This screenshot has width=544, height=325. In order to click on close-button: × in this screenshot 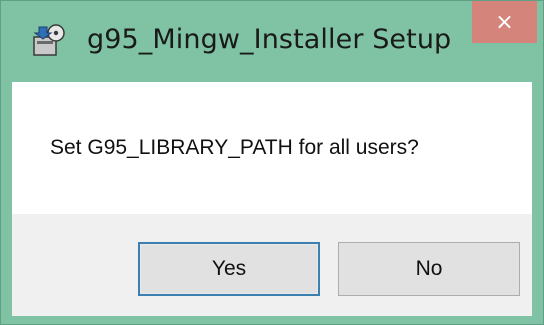, I will do `click(504, 22)`.